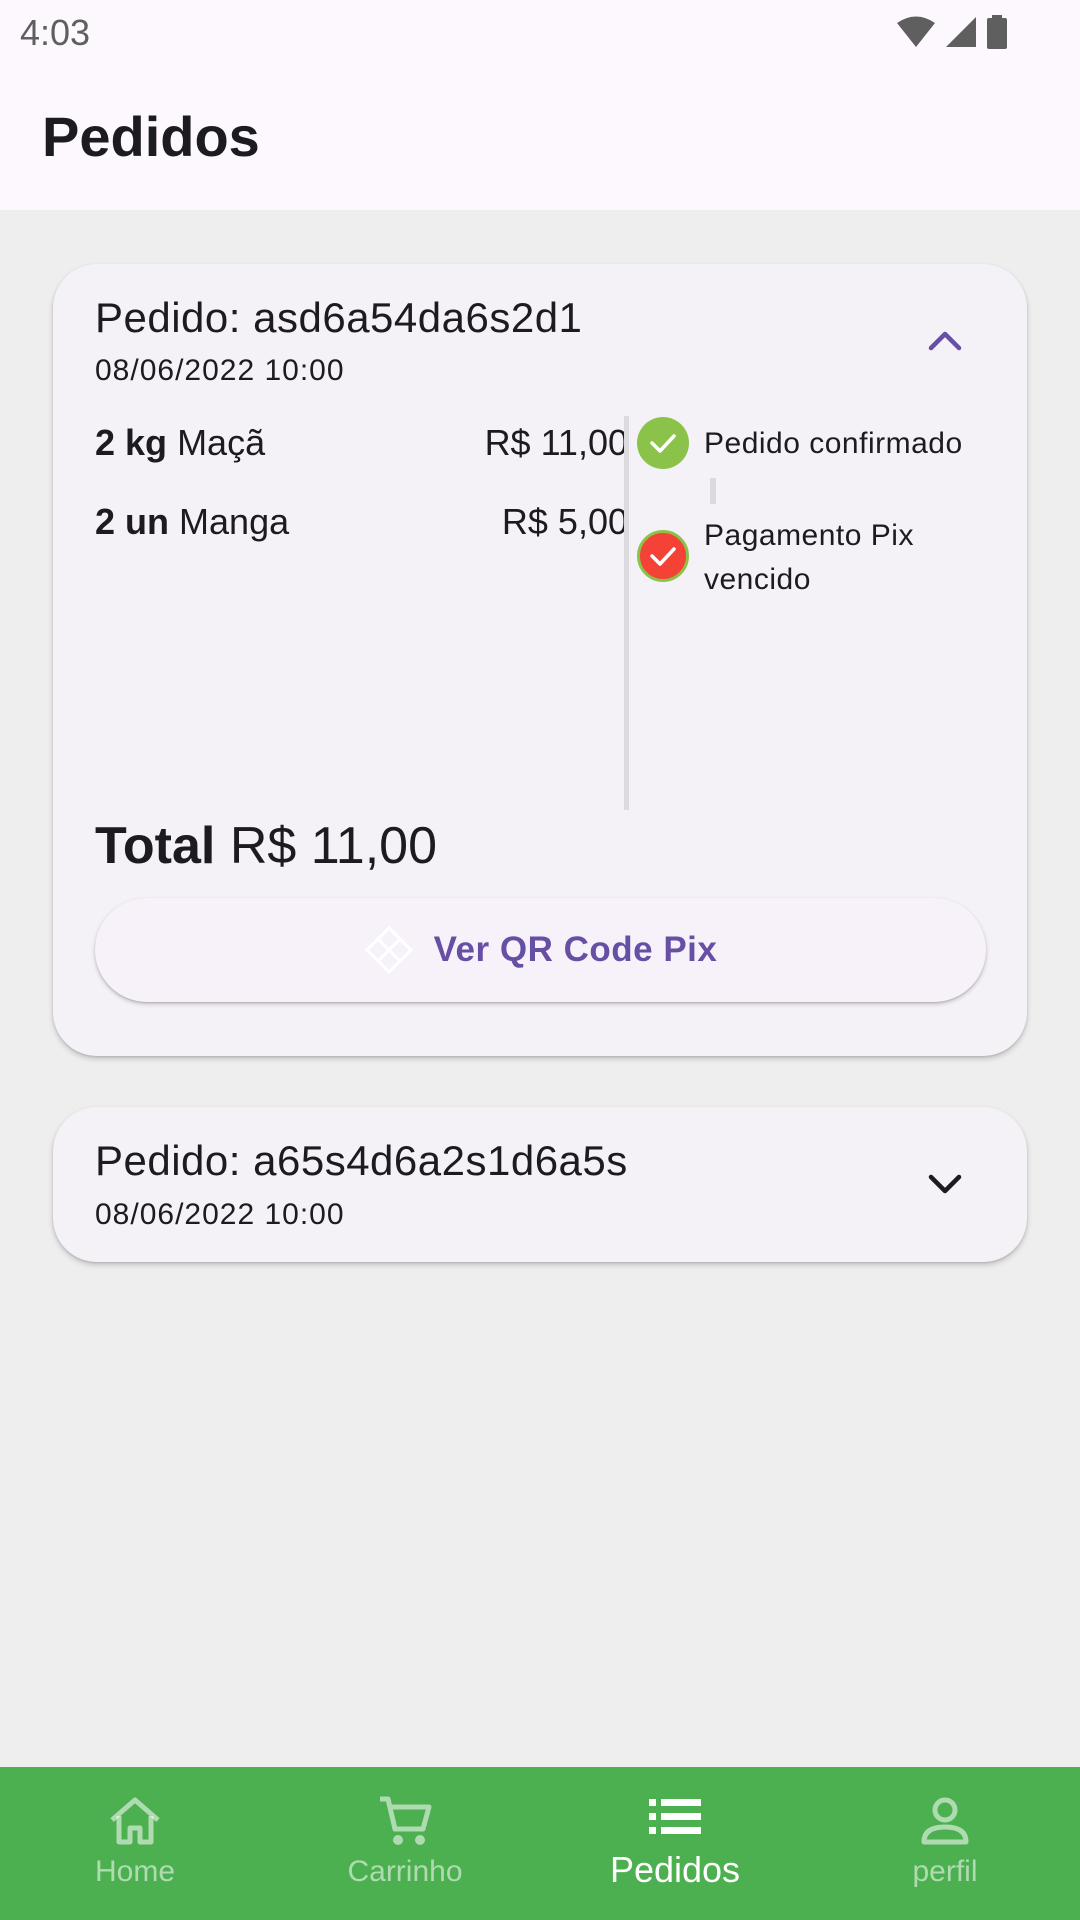  I want to click on expand-button, so click(945, 1184).